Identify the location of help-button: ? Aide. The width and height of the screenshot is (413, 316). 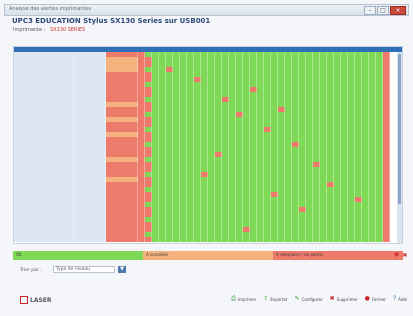
(400, 299).